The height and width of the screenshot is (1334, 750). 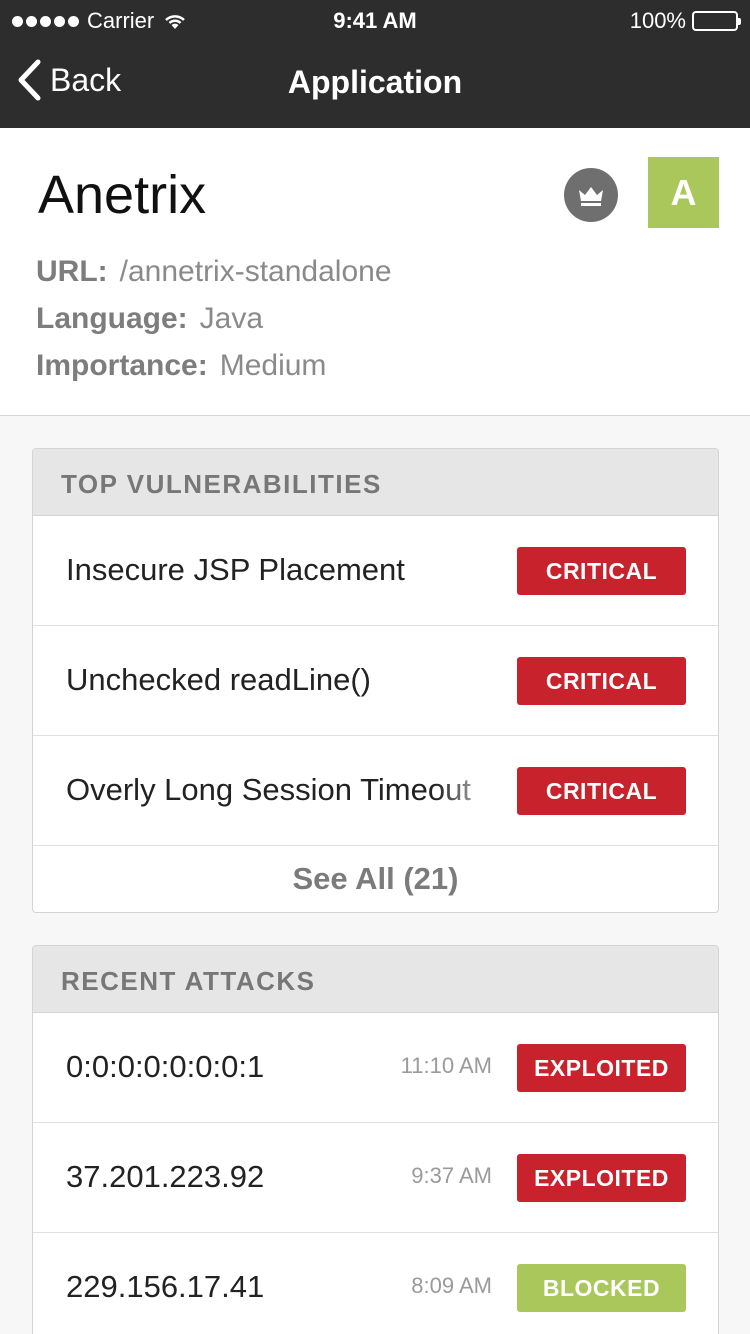 I want to click on crown-icon, so click(x=591, y=195).